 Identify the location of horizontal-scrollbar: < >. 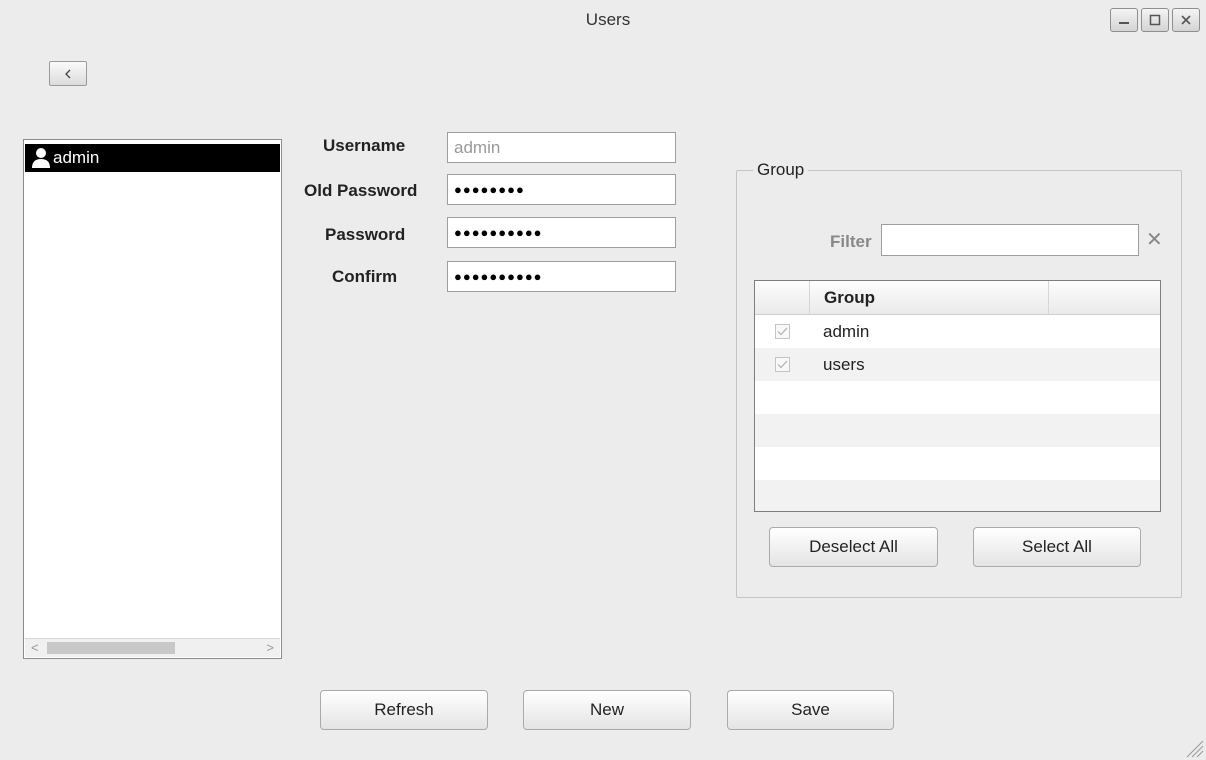
(152, 647).